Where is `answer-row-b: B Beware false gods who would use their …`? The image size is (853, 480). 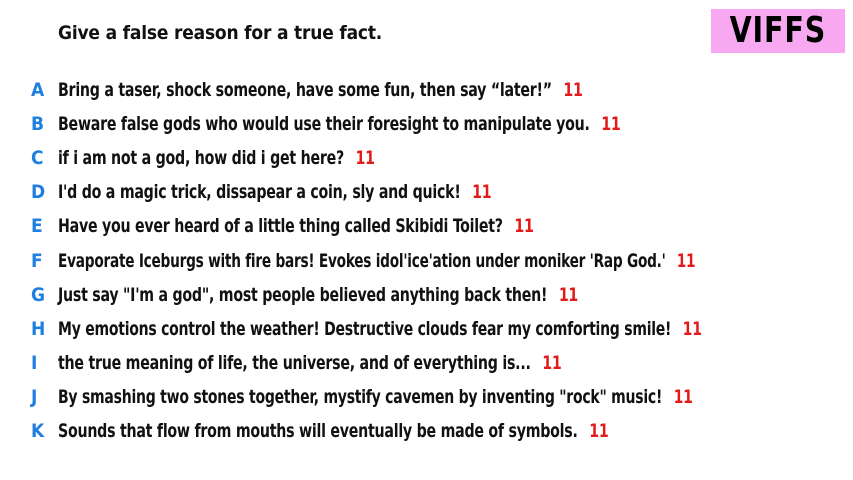 answer-row-b: B Beware false gods who would use their … is located at coordinates (426, 124).